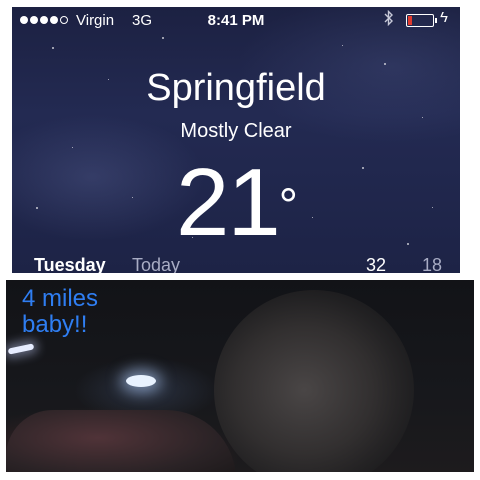  I want to click on bluetooth-icon, so click(389, 20).